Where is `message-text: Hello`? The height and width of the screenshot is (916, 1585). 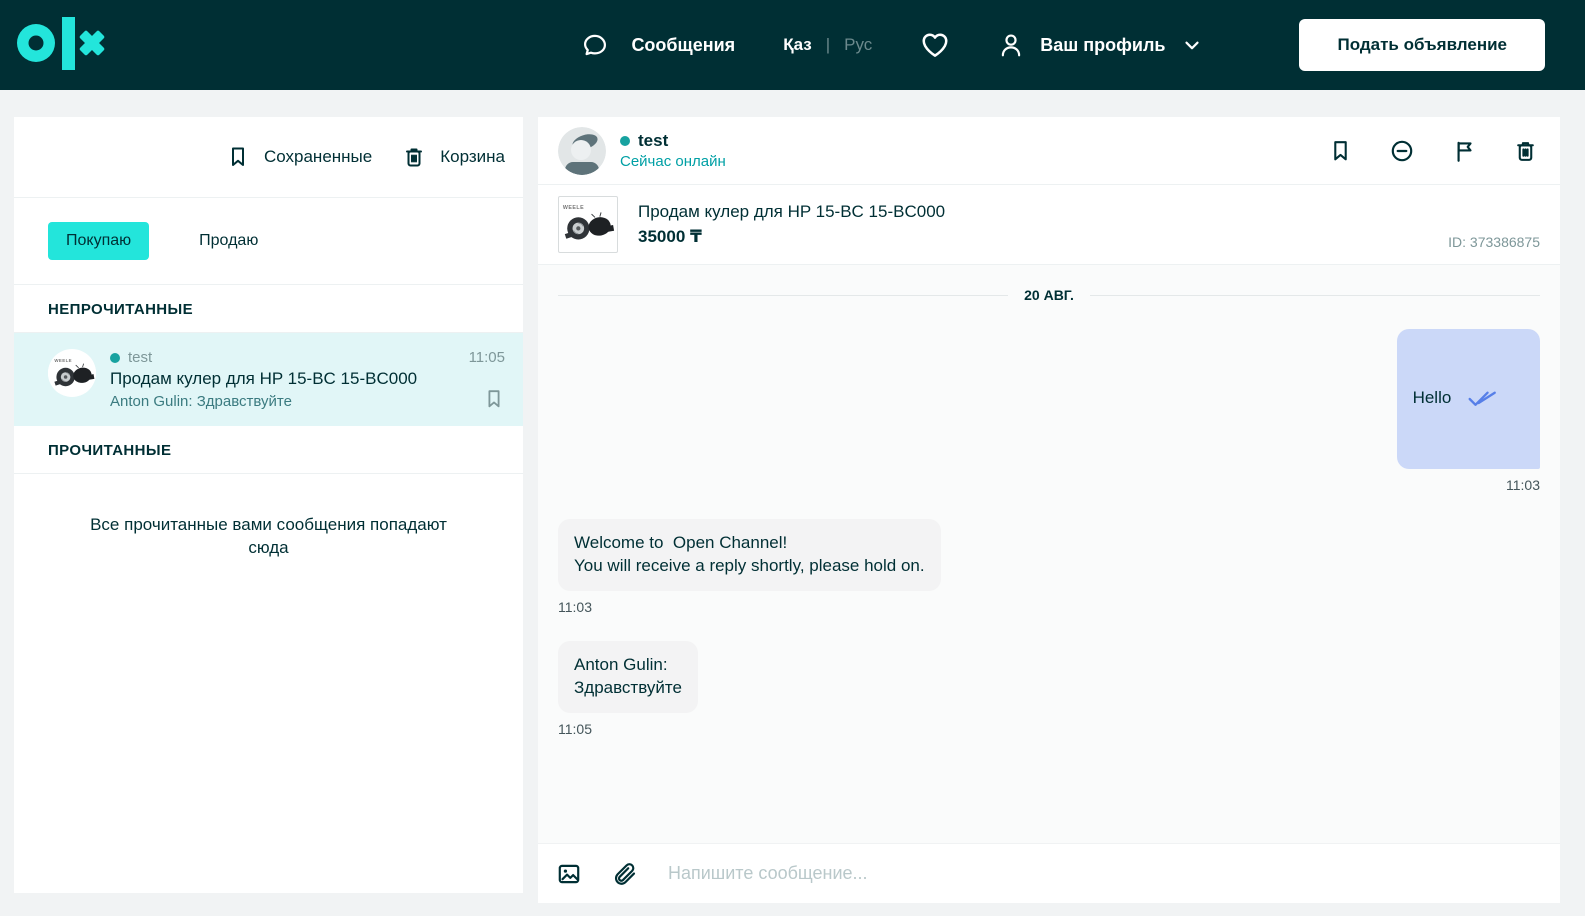
message-text: Hello is located at coordinates (1432, 398).